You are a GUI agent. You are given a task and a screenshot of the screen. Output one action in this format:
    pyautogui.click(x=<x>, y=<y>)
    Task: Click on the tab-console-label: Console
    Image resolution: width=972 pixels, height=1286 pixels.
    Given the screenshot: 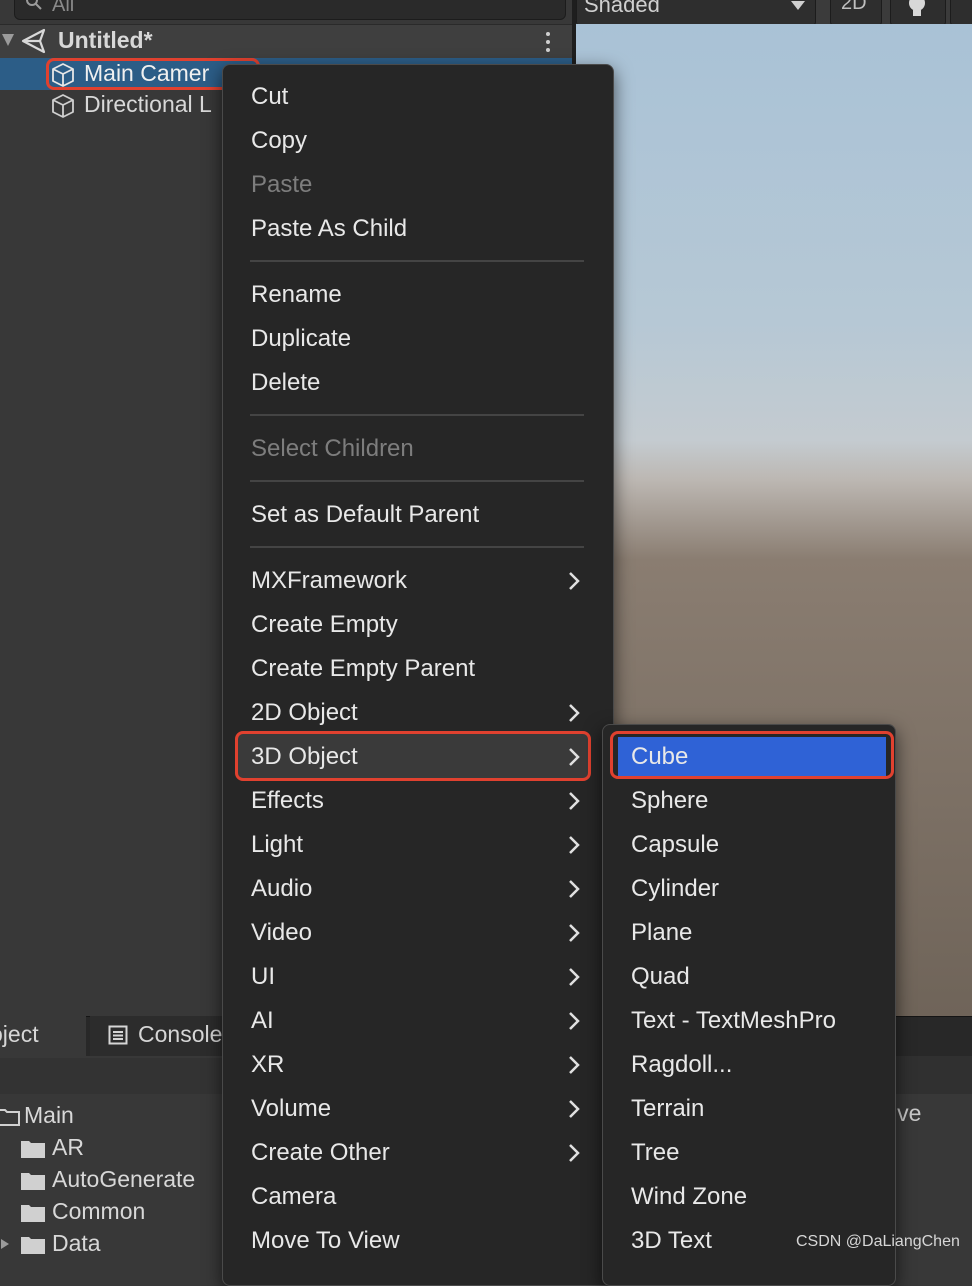 What is the action you would take?
    pyautogui.click(x=180, y=1034)
    